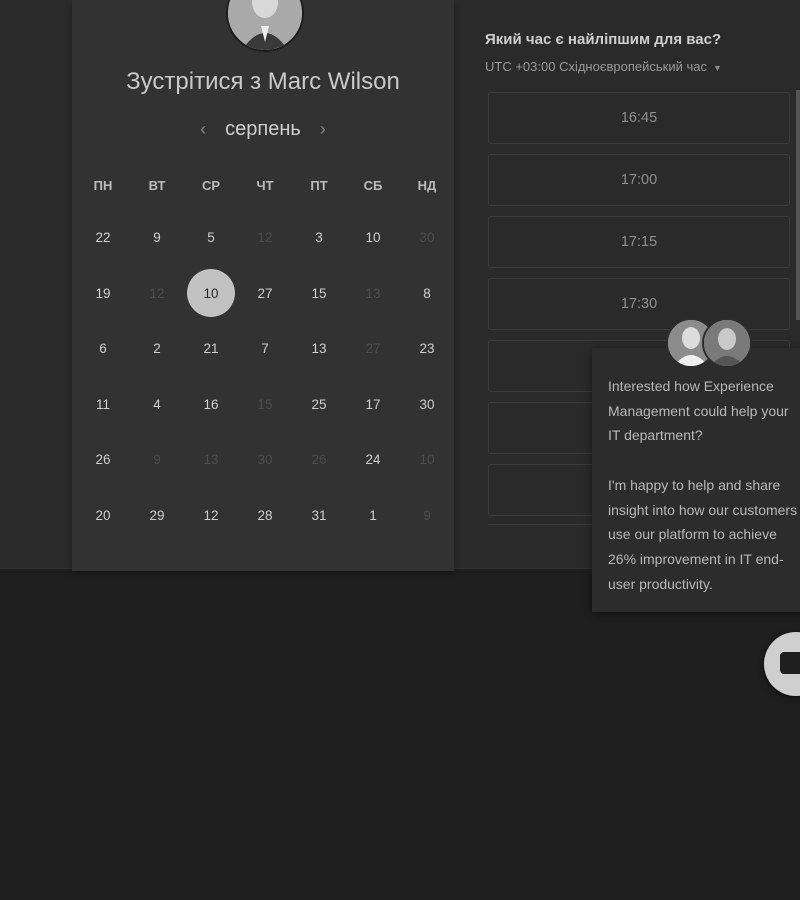 This screenshot has height=900, width=800. I want to click on calendar-day: 29, so click(157, 516).